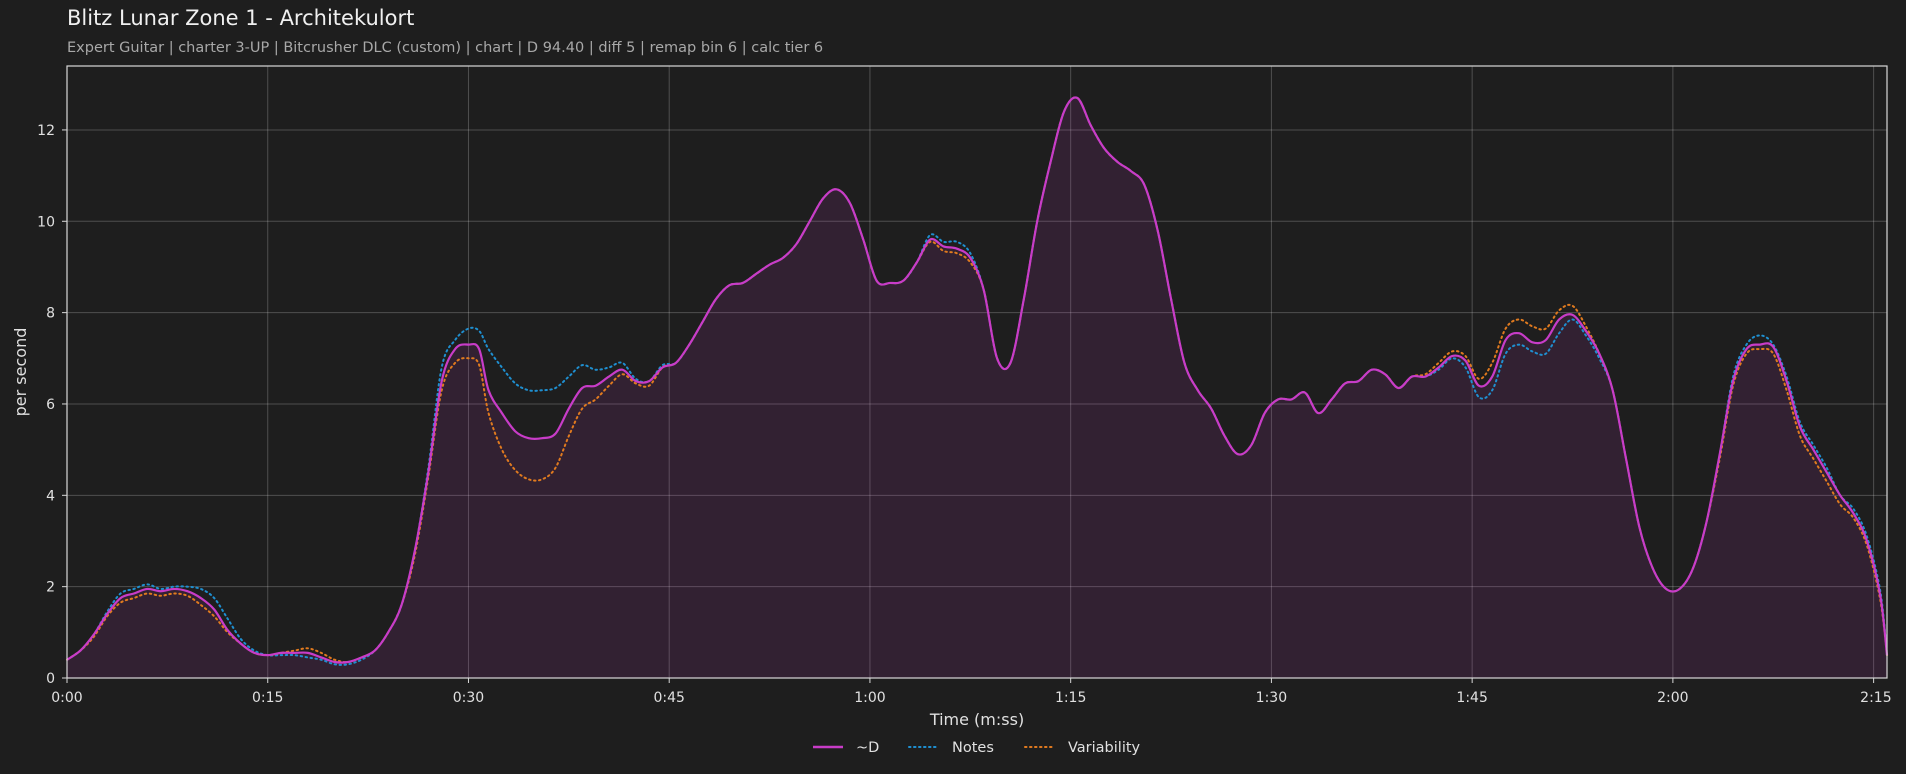  I want to click on legend: ~D Notes Variability, so click(977, 748).